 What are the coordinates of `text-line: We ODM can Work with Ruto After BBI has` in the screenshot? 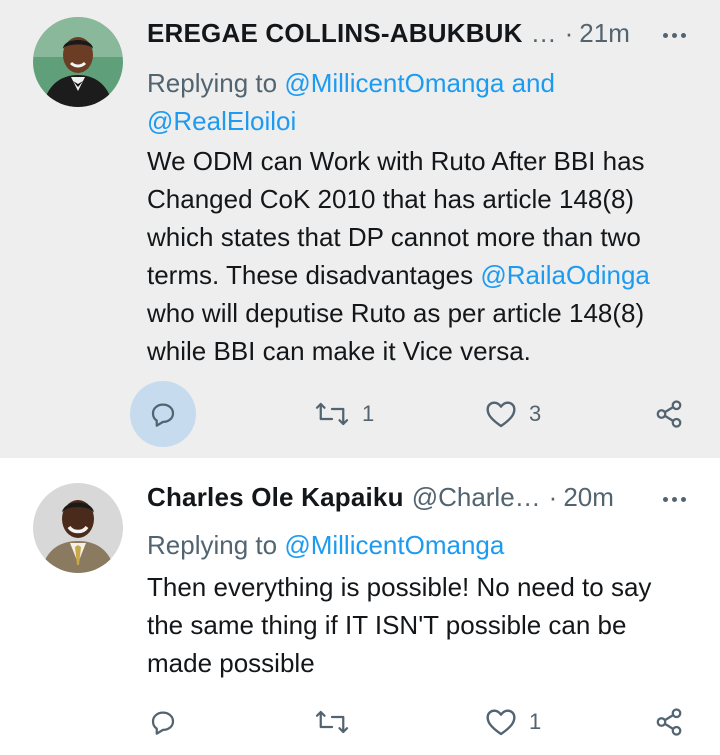 It's located at (396, 161).